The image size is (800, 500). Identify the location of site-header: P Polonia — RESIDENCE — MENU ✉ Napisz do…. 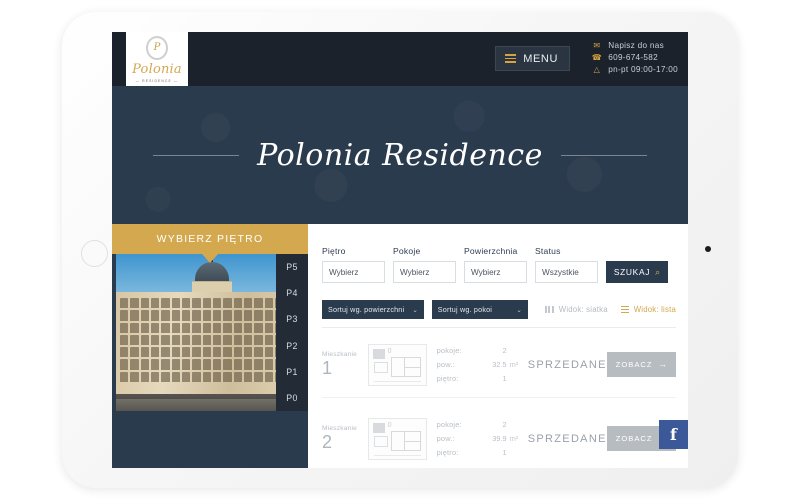
(400, 60).